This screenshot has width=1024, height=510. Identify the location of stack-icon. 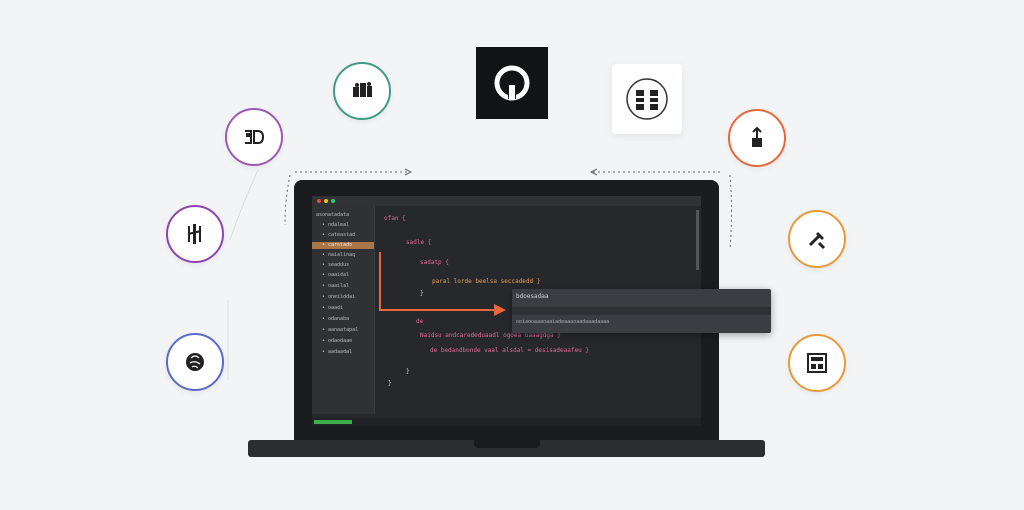
(647, 99).